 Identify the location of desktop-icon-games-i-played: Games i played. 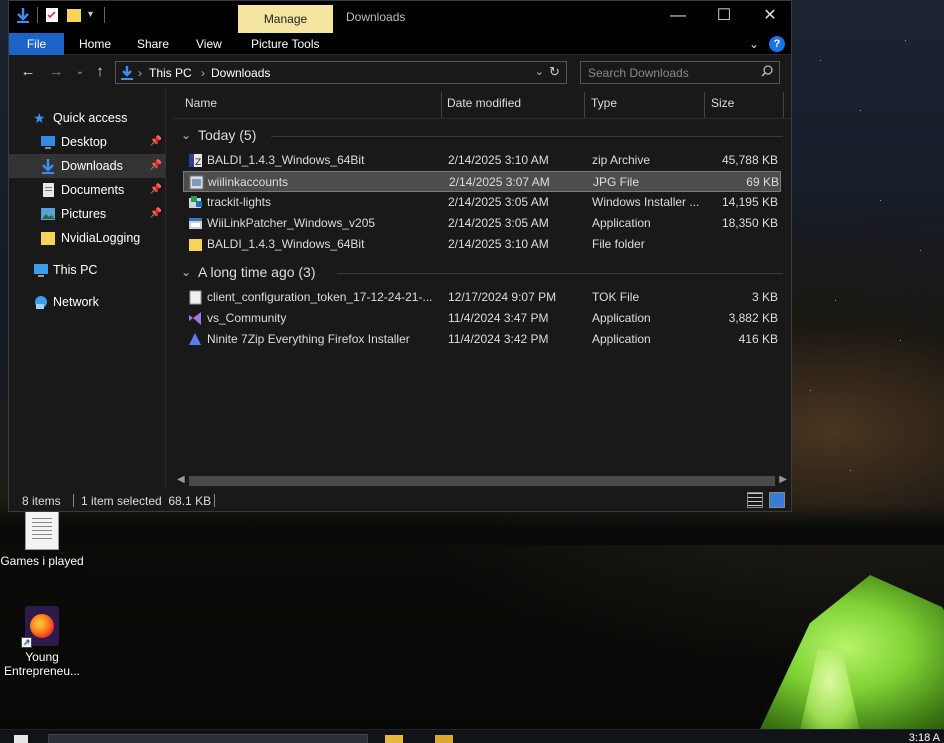
(42, 539).